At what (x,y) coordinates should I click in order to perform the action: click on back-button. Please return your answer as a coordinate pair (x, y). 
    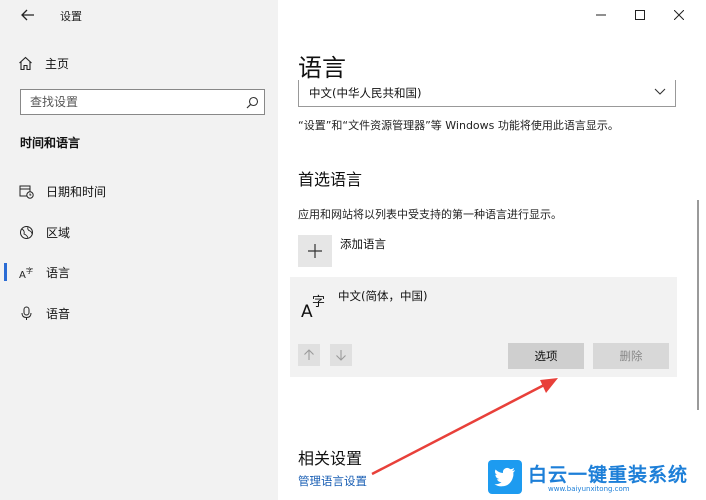
    Looking at the image, I should click on (28, 15).